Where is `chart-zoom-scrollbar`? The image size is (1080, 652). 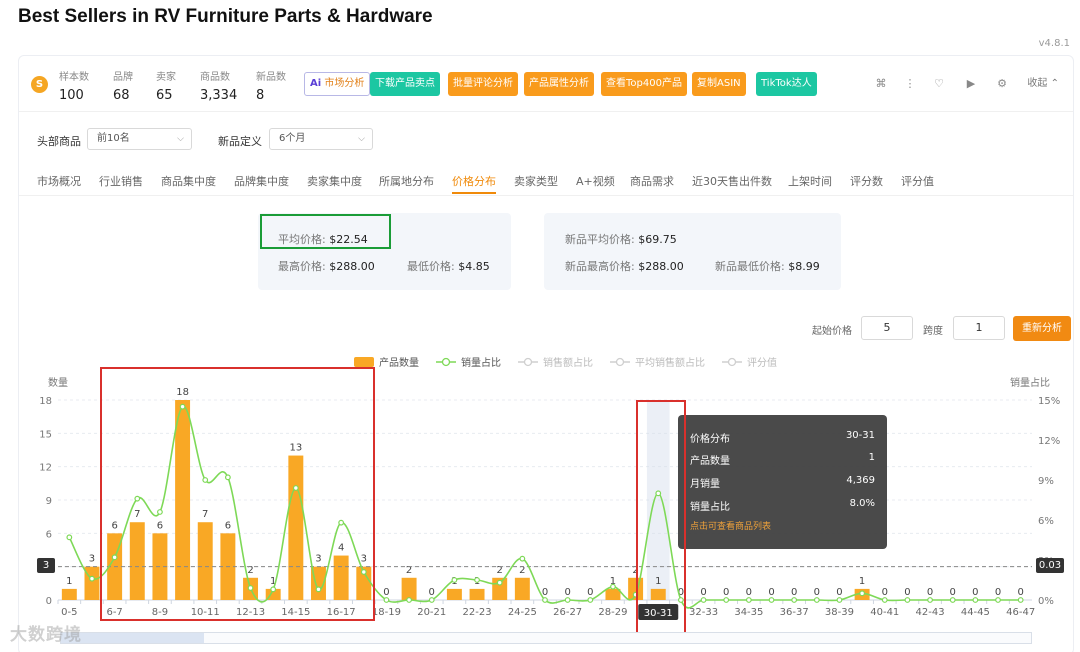
chart-zoom-scrollbar is located at coordinates (546, 638).